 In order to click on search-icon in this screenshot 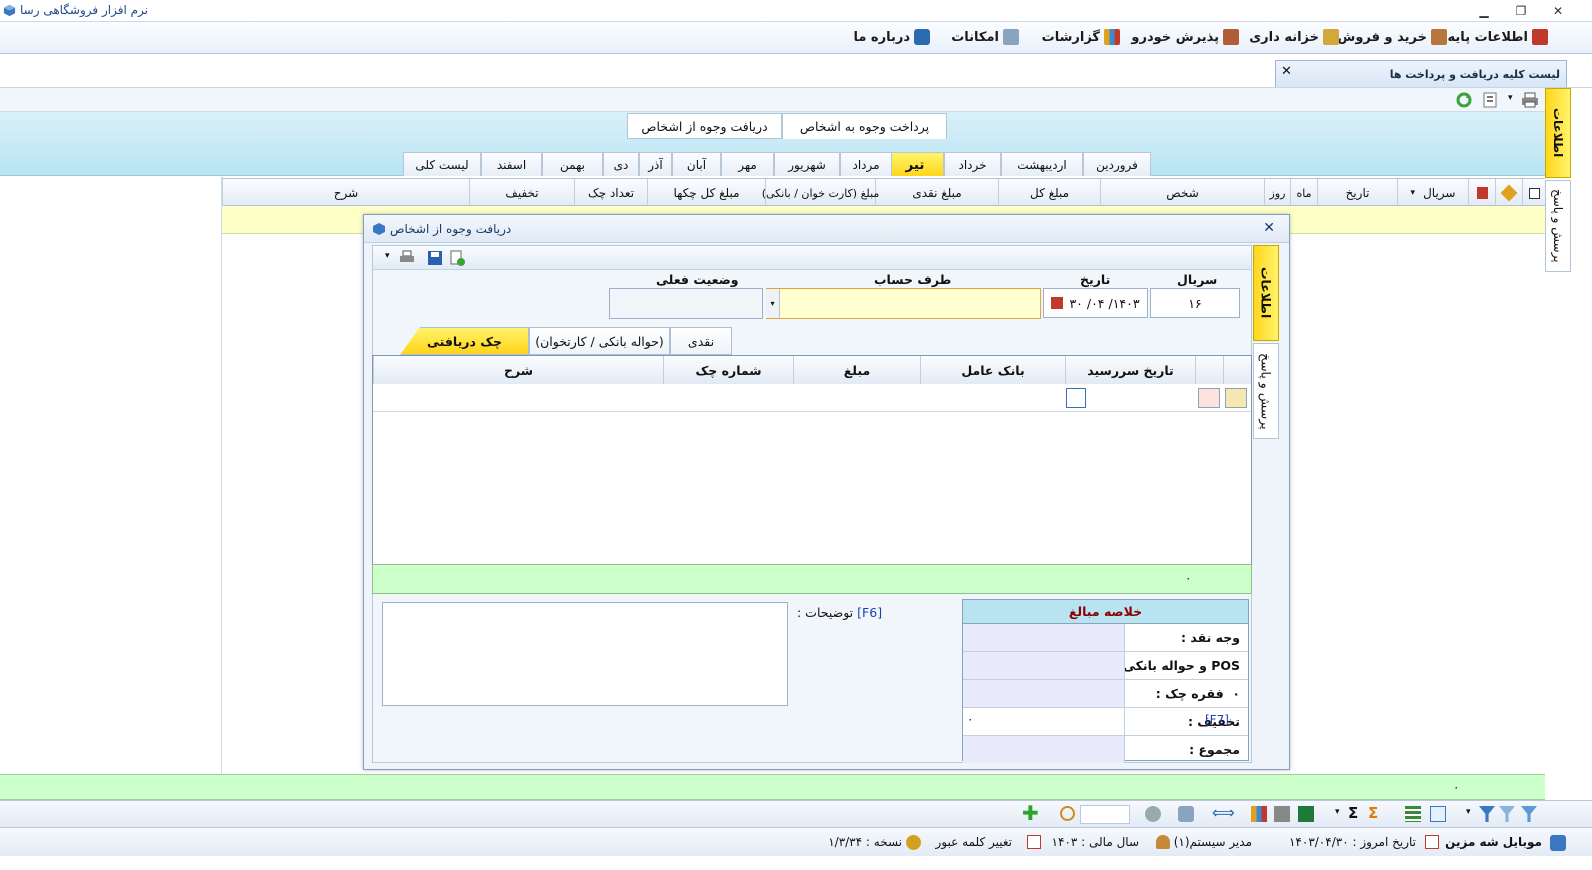, I will do `click(1067, 813)`.